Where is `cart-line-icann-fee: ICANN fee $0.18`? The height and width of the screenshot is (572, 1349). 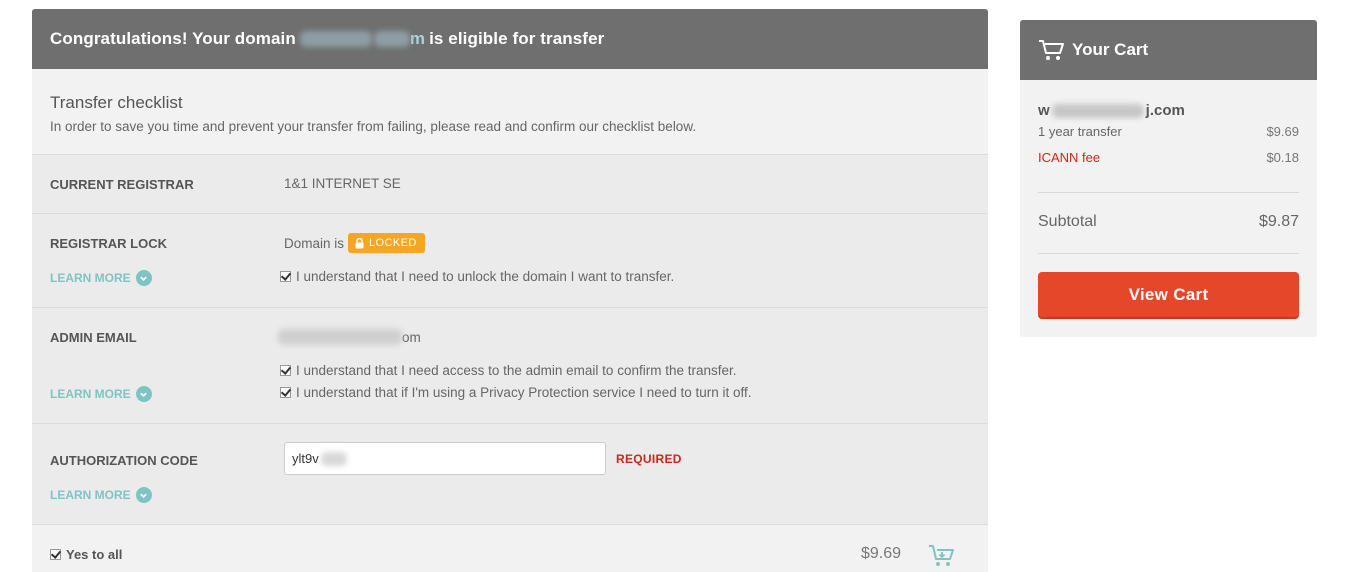 cart-line-icann-fee: ICANN fee $0.18 is located at coordinates (1168, 157).